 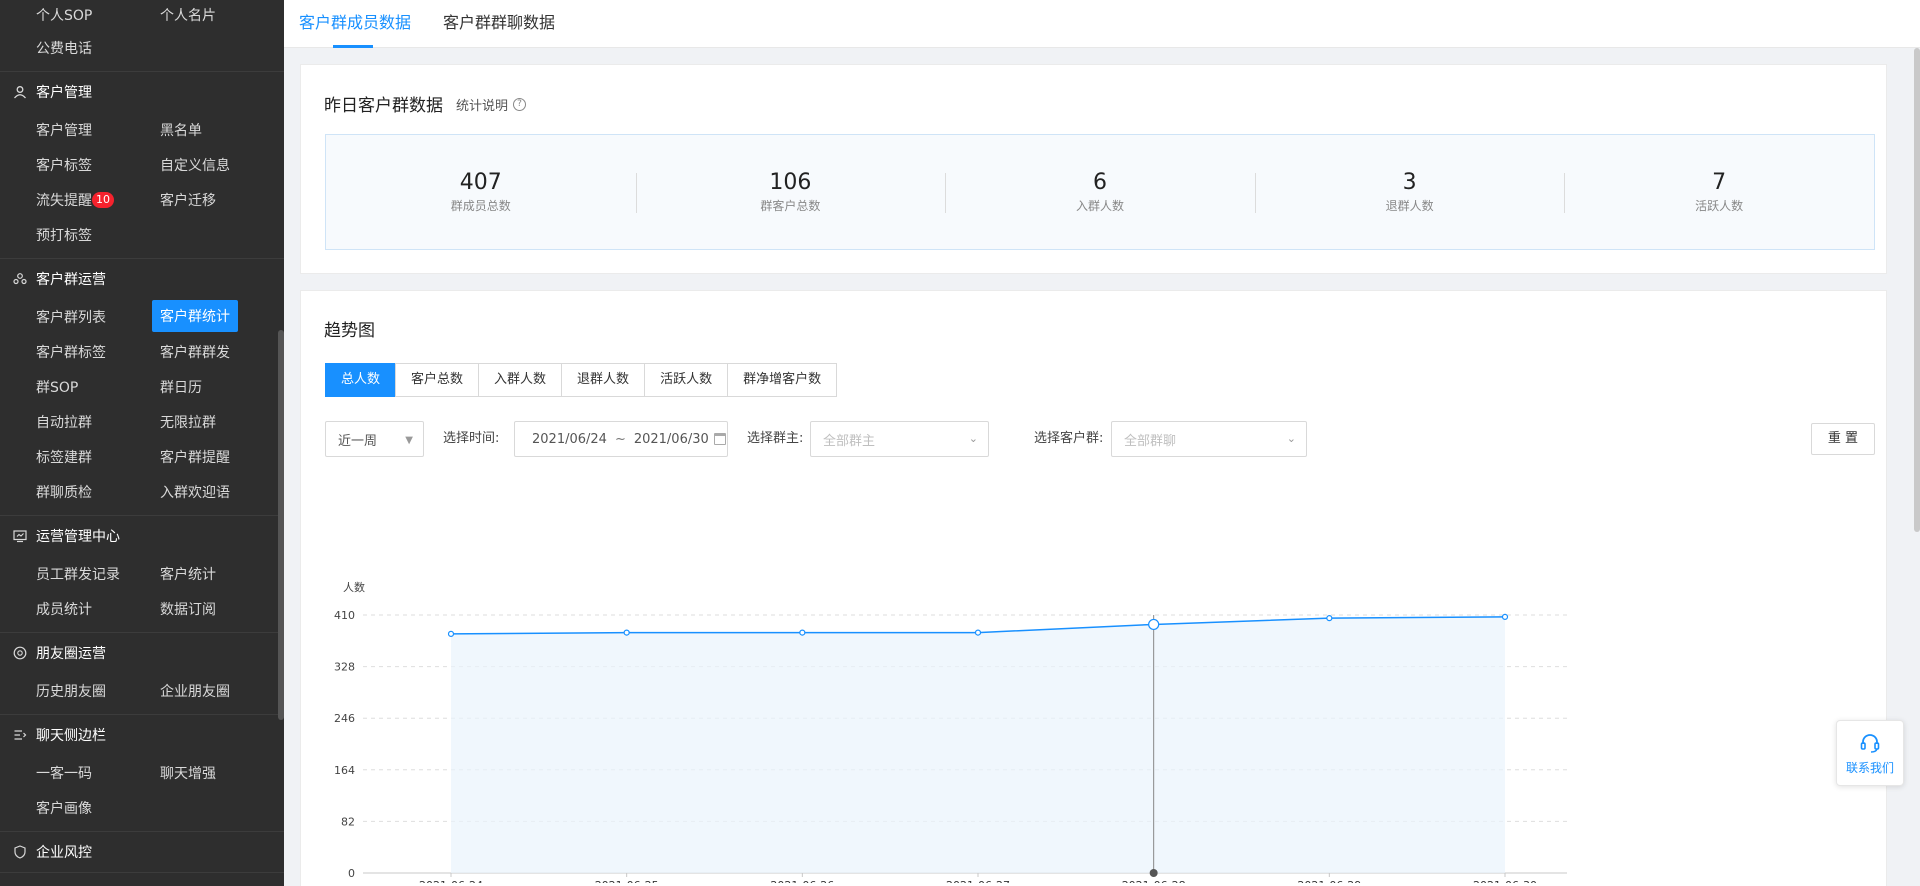 I want to click on calendar-icon, so click(x=719, y=439).